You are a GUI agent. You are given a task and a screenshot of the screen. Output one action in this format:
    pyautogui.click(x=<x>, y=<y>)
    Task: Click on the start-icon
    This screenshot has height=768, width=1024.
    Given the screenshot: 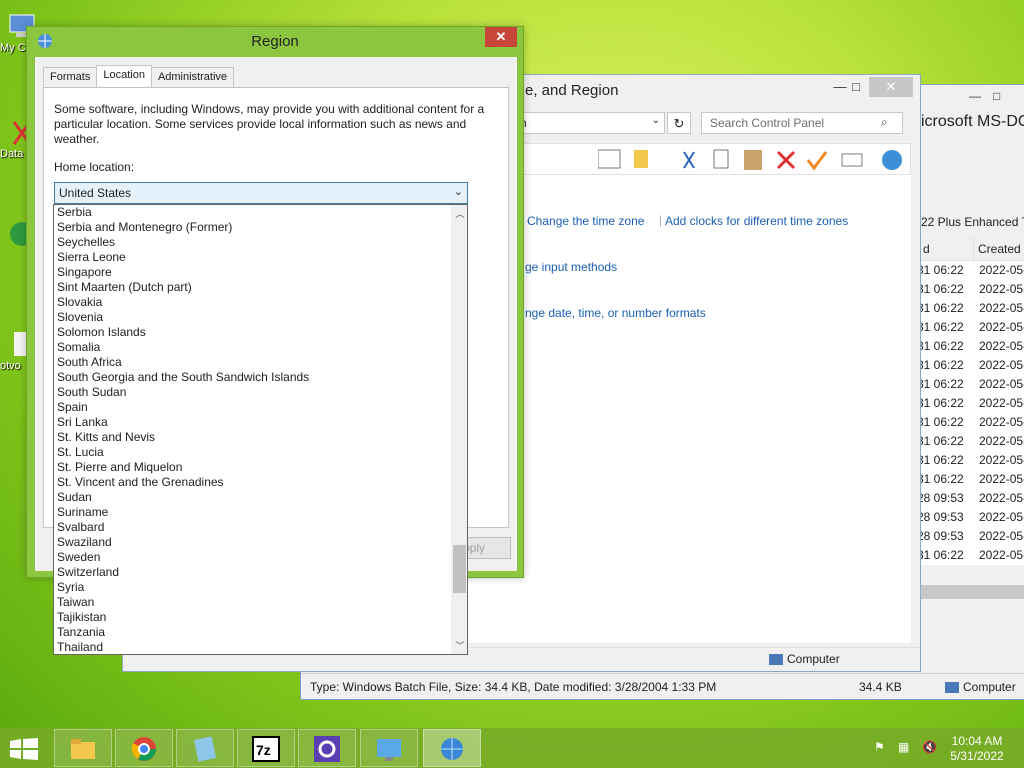 What is the action you would take?
    pyautogui.click(x=24, y=750)
    